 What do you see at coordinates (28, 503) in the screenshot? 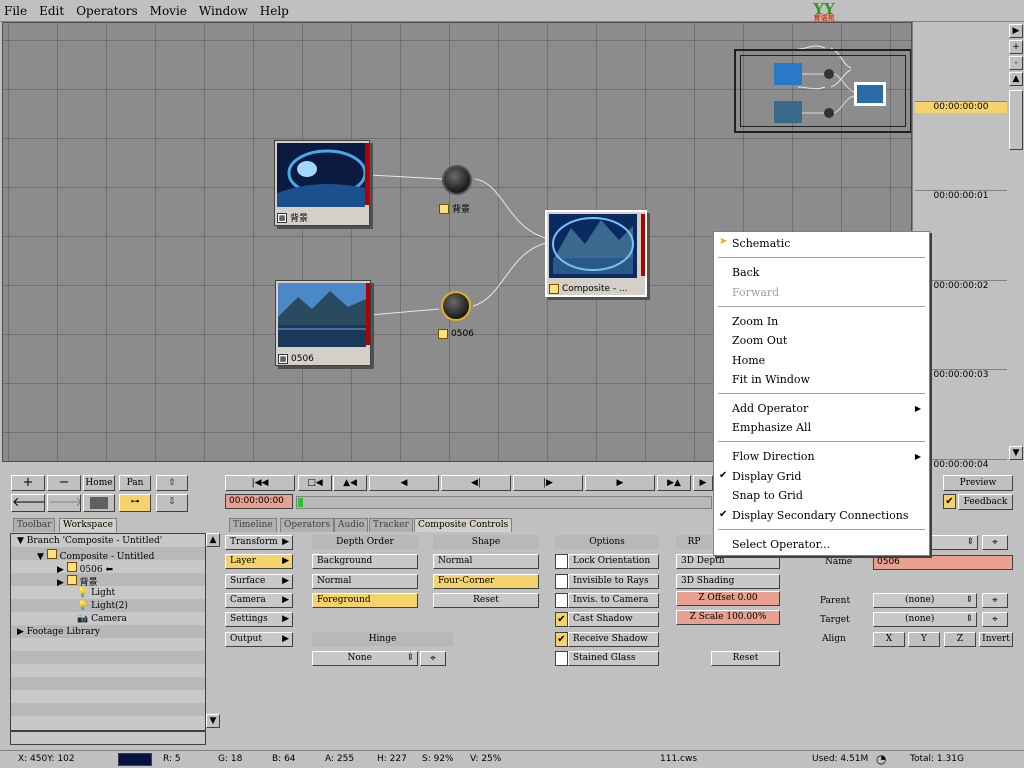
I see `back-arrow-icon: 🡐` at bounding box center [28, 503].